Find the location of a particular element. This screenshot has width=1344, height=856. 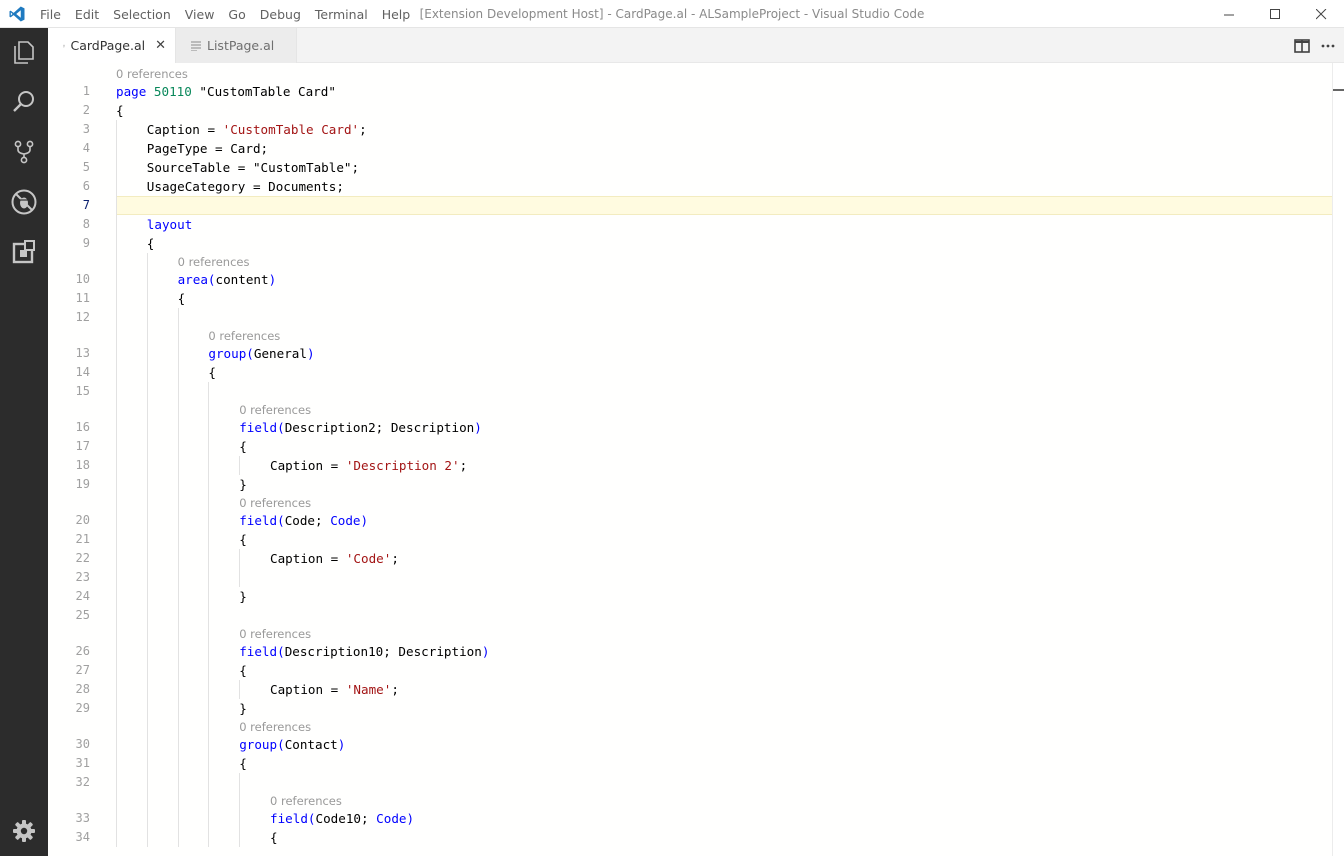

menu-file: File is located at coordinates (50, 14).